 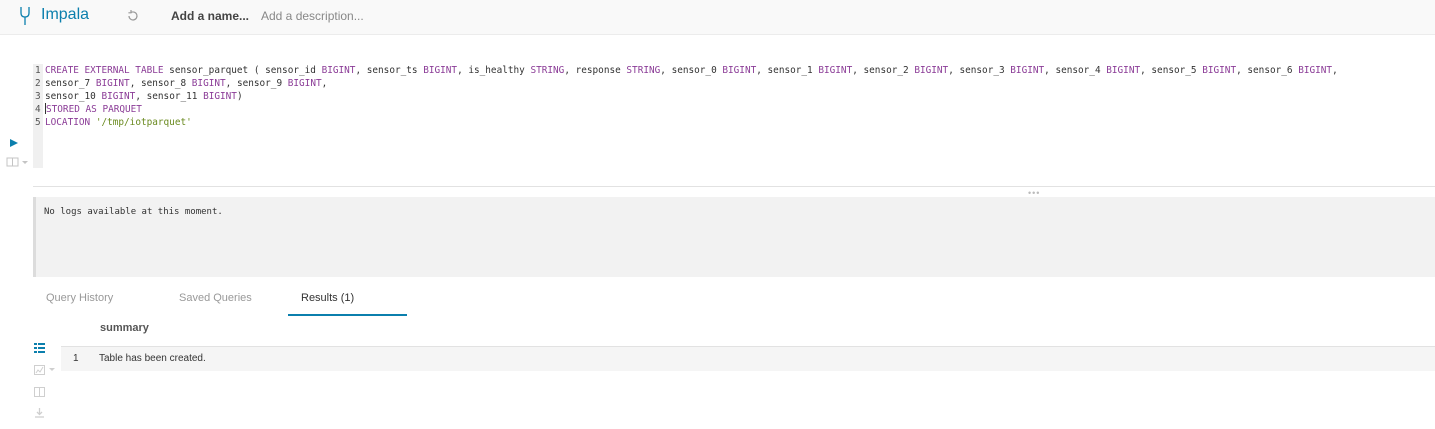 I want to click on code-line: 5 LOCATION '/tmp/iotparquet', so click(x=686, y=122).